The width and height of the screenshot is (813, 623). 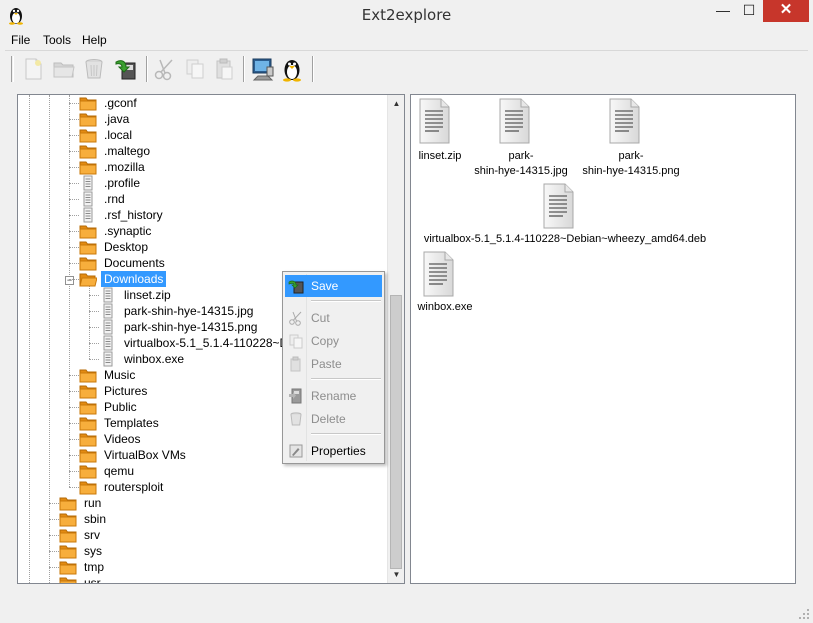 I want to click on rename-icon, so click(x=296, y=396).